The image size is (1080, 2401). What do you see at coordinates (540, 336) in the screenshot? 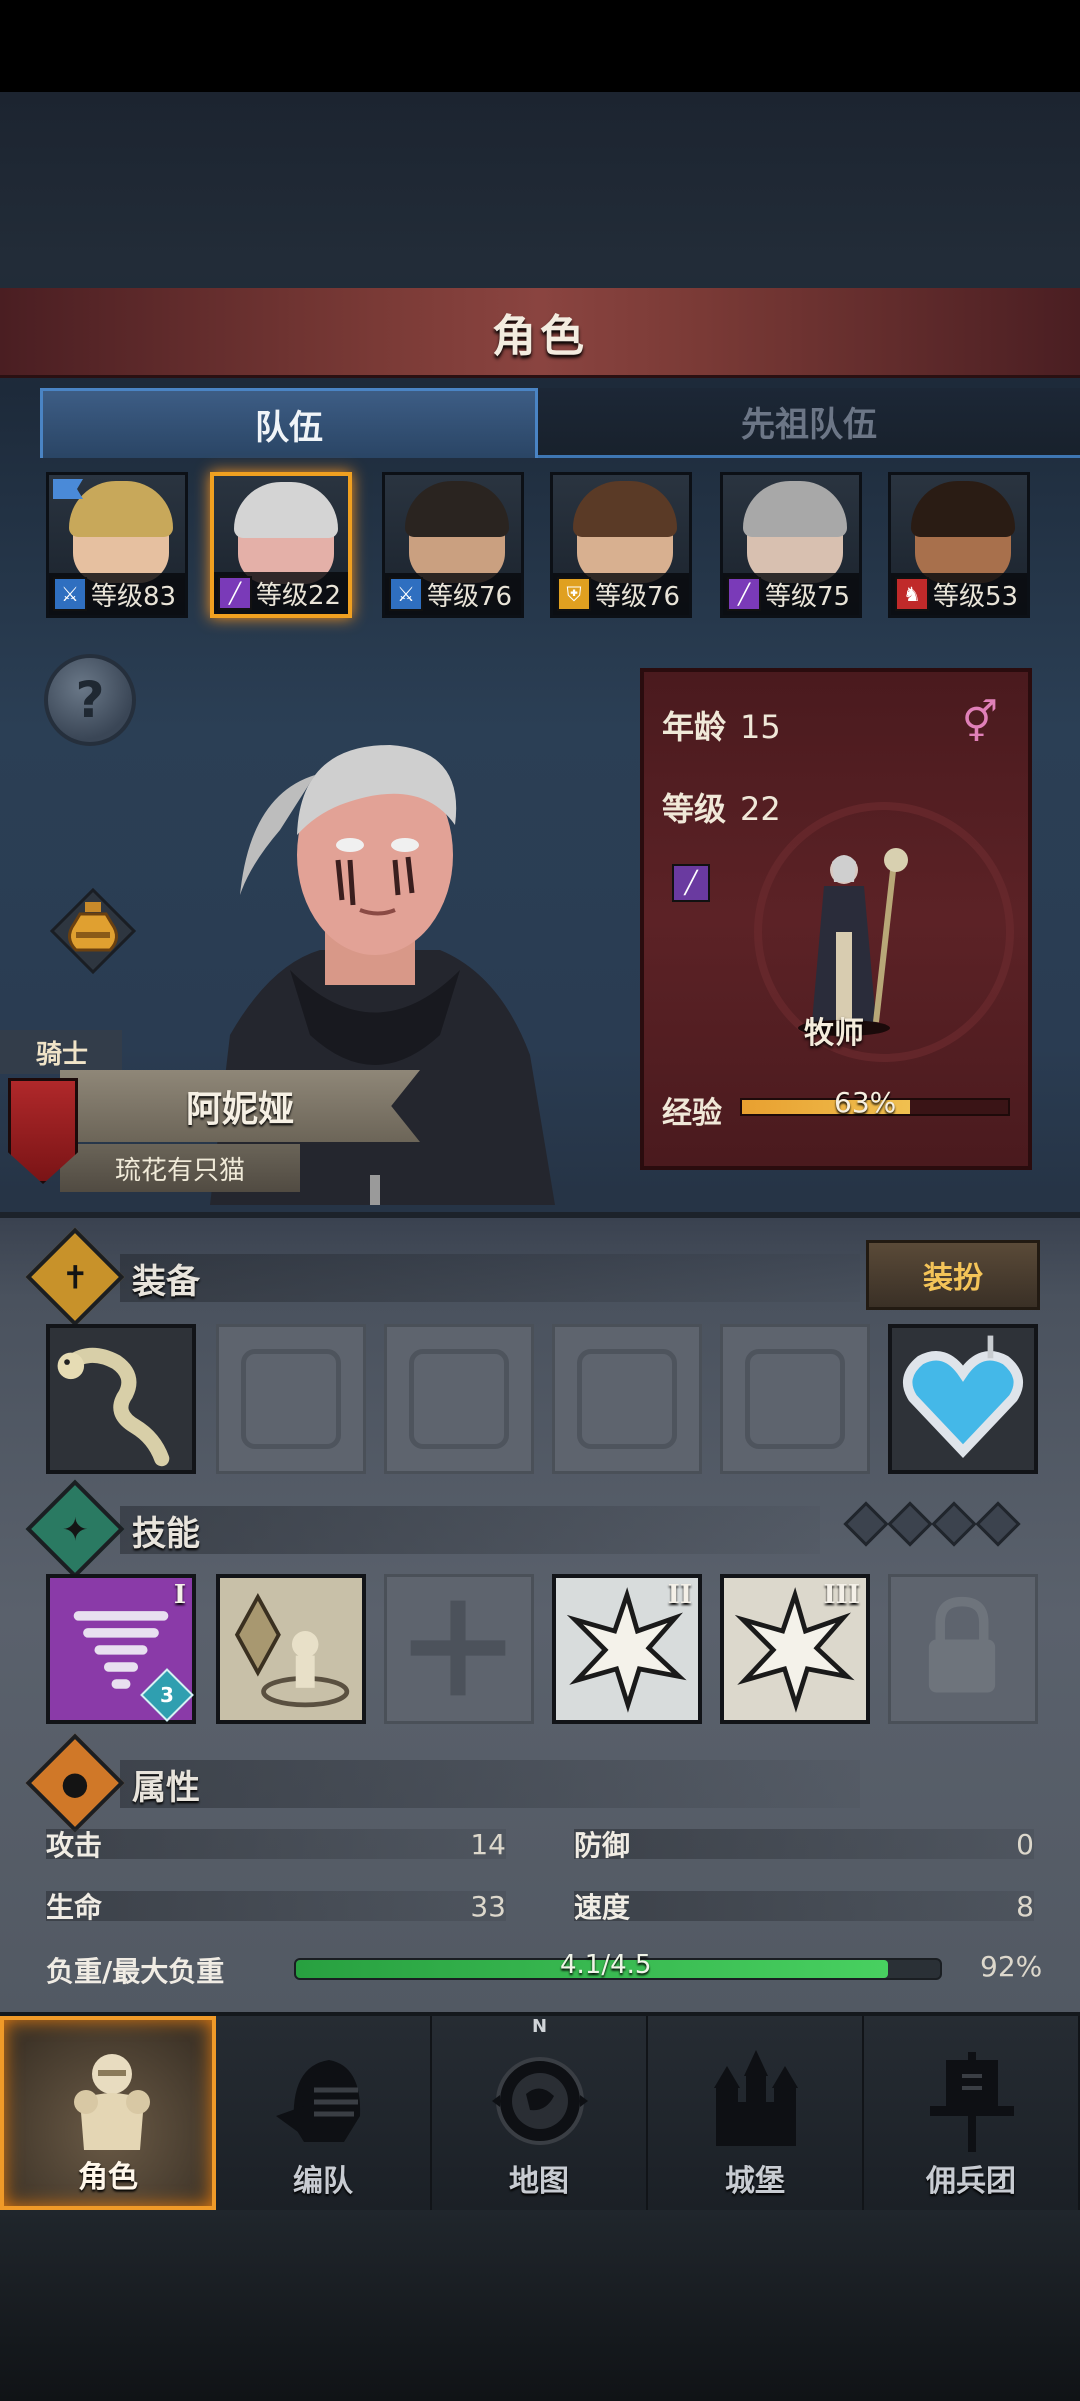
I see `page-title: 角色` at bounding box center [540, 336].